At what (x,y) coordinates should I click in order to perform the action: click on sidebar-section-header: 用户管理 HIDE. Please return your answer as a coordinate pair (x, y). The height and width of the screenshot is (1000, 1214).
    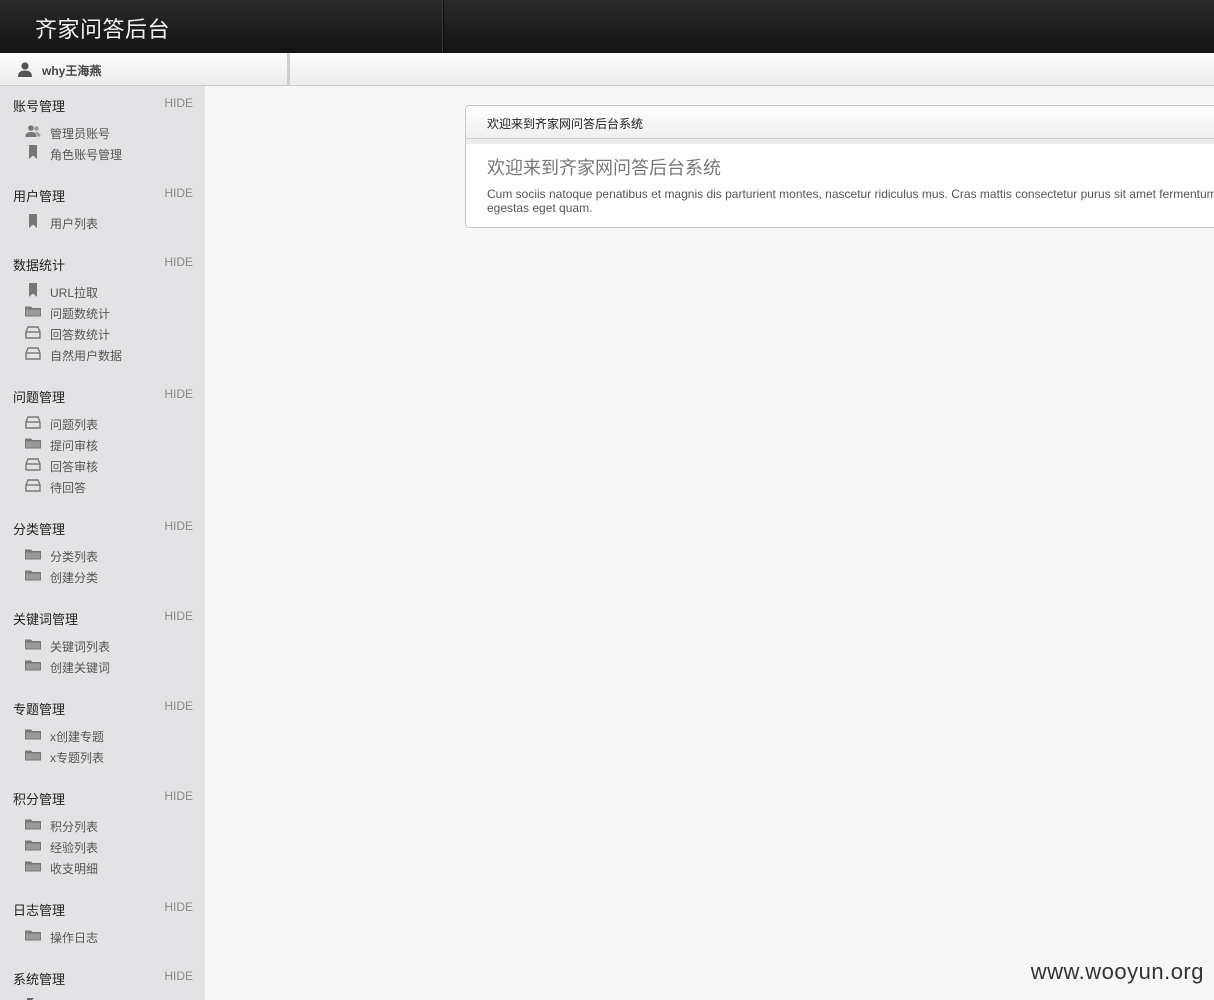
    Looking at the image, I should click on (102, 192).